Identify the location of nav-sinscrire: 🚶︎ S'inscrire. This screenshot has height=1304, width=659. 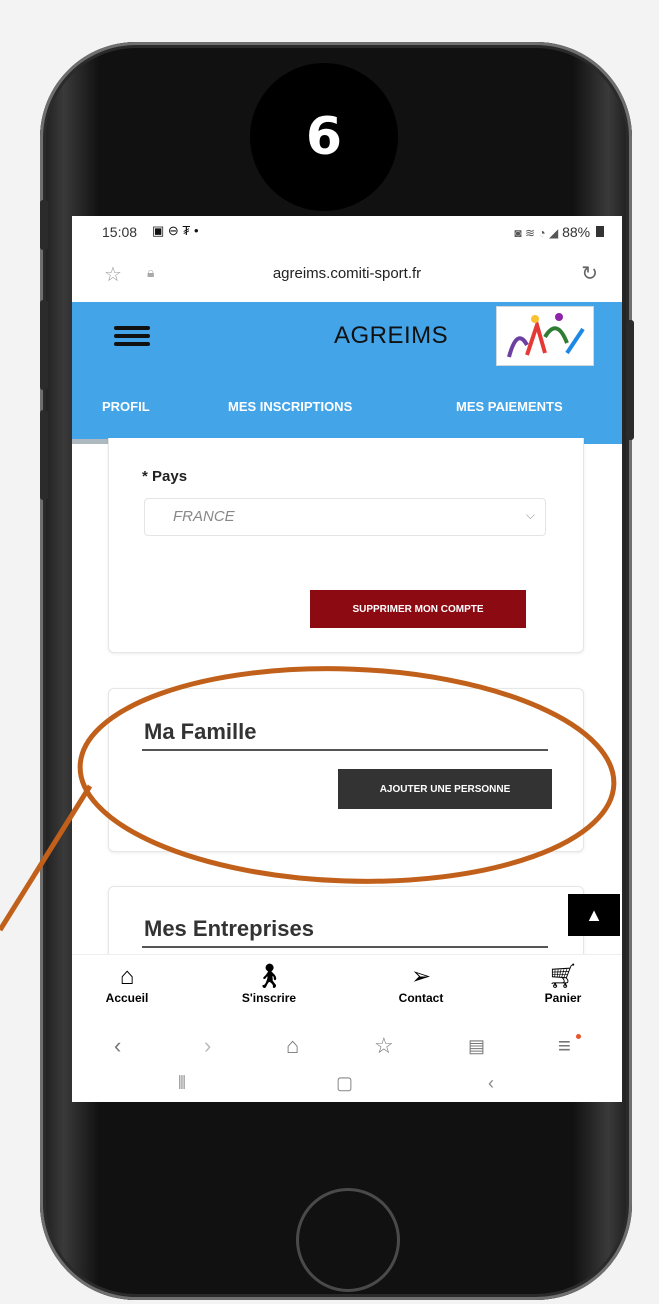
(269, 984).